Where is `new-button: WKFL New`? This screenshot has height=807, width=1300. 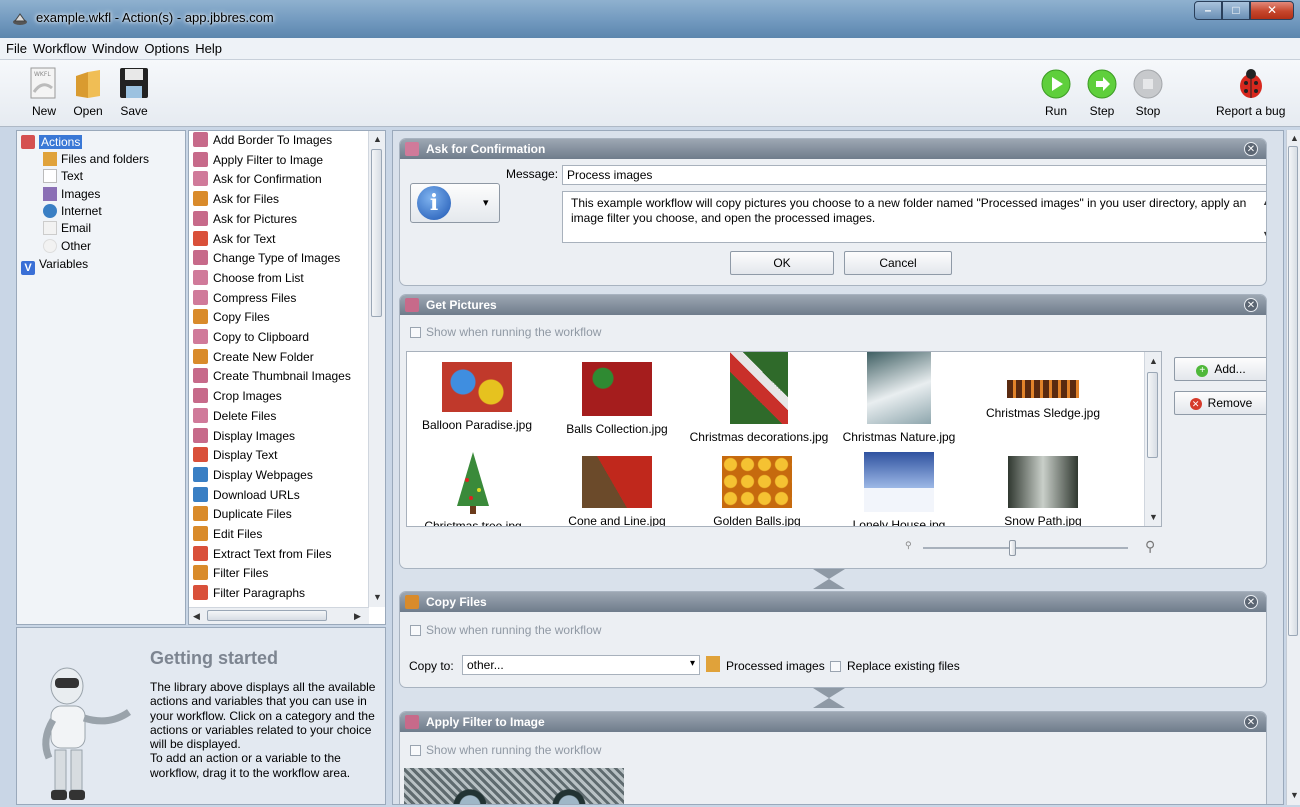
new-button: WKFL New is located at coordinates (44, 92).